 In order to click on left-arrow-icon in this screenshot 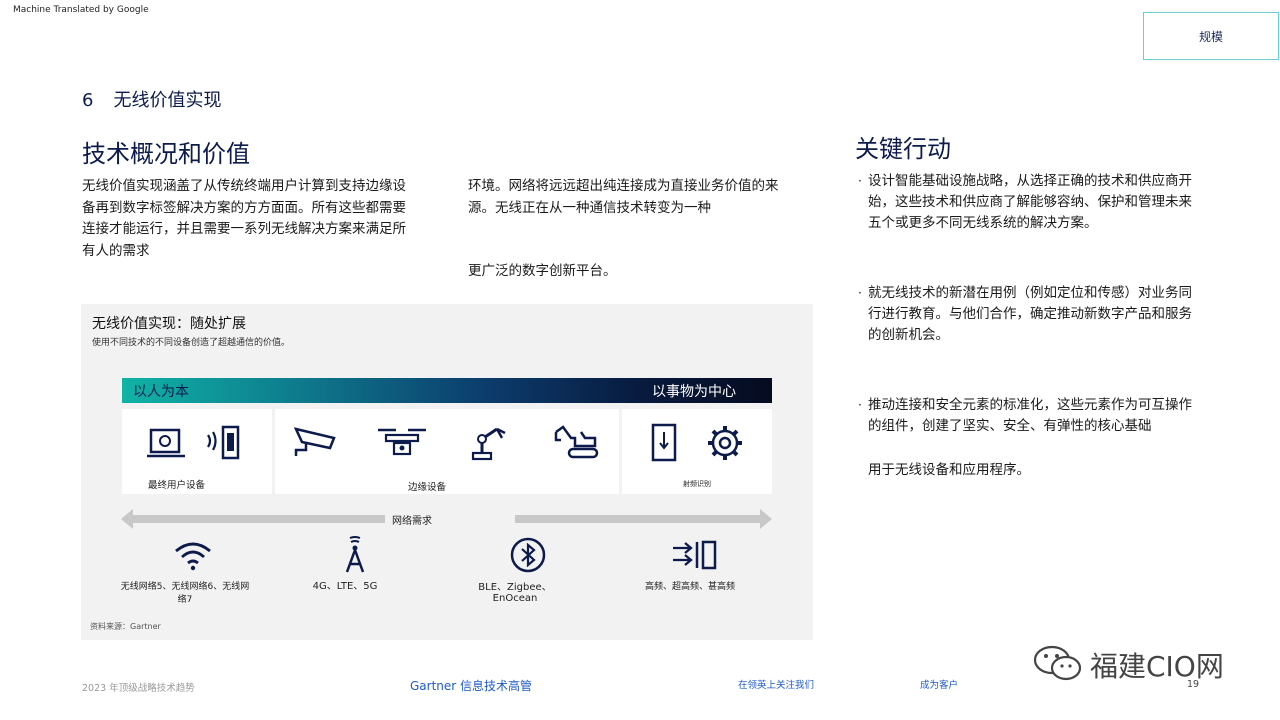, I will do `click(253, 519)`.